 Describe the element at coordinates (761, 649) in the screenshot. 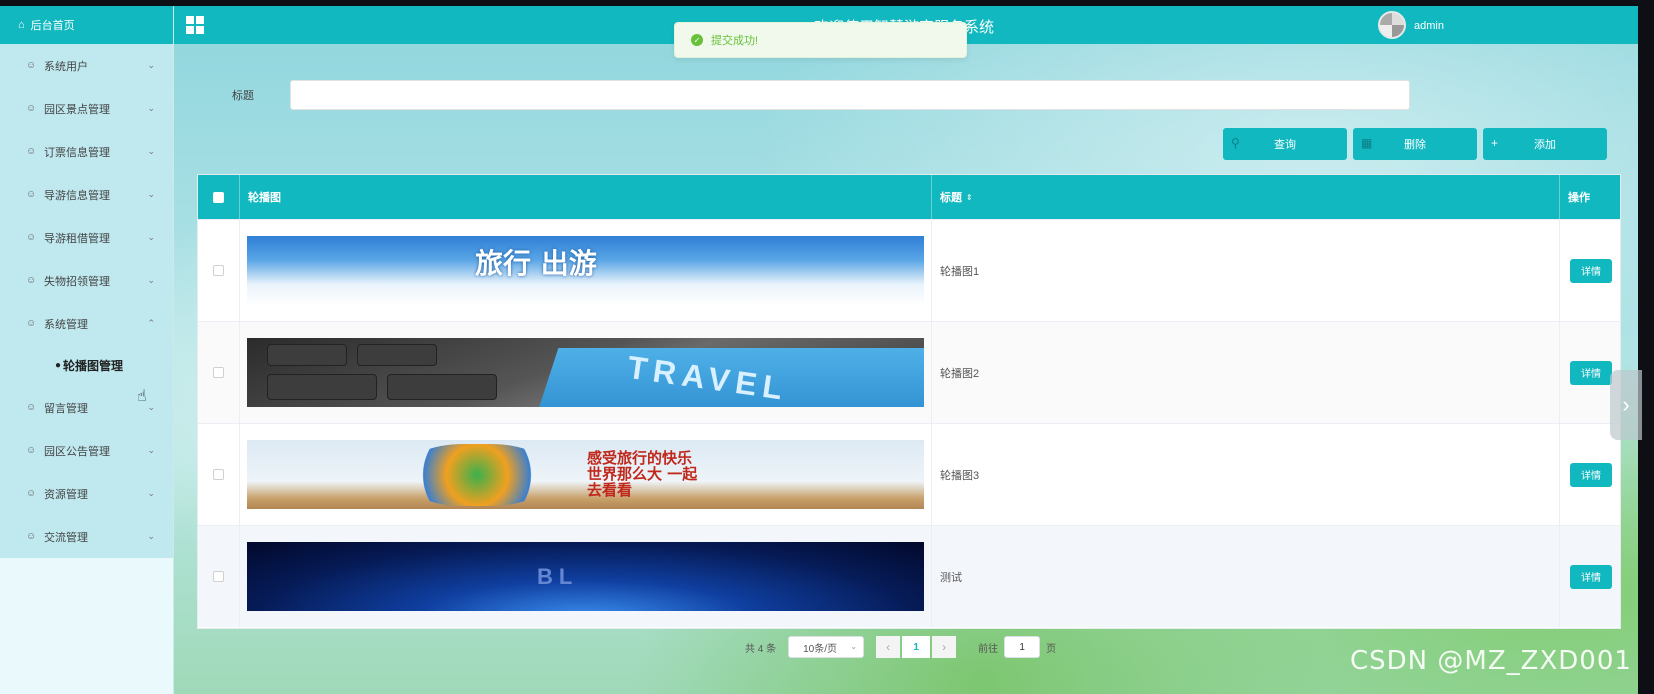

I see `total-count: 共 4 条` at that location.